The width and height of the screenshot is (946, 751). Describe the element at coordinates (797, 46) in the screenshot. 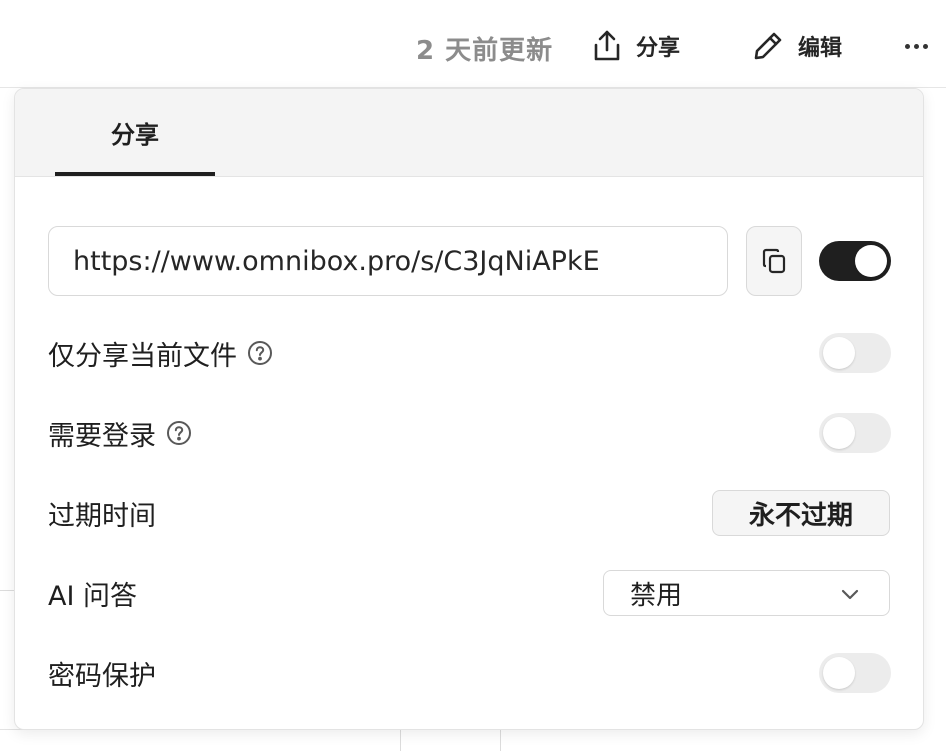

I see `edit-button: 编辑` at that location.